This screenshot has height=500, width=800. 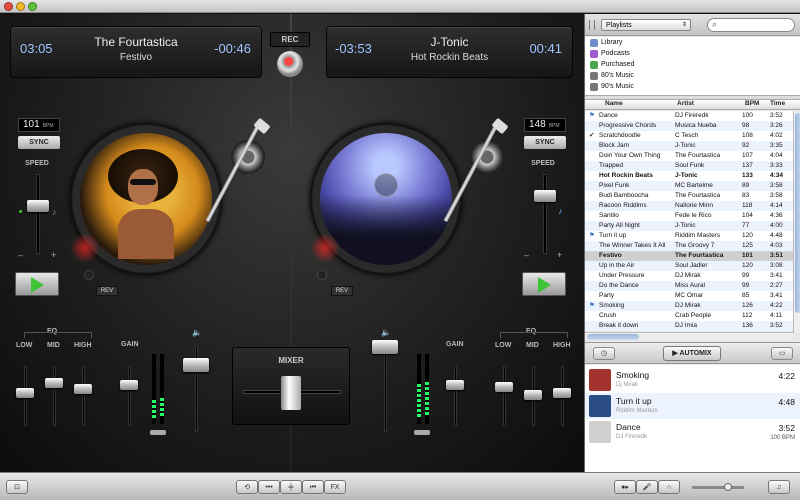 I want to click on right-gain-slider, so click(x=455, y=385).